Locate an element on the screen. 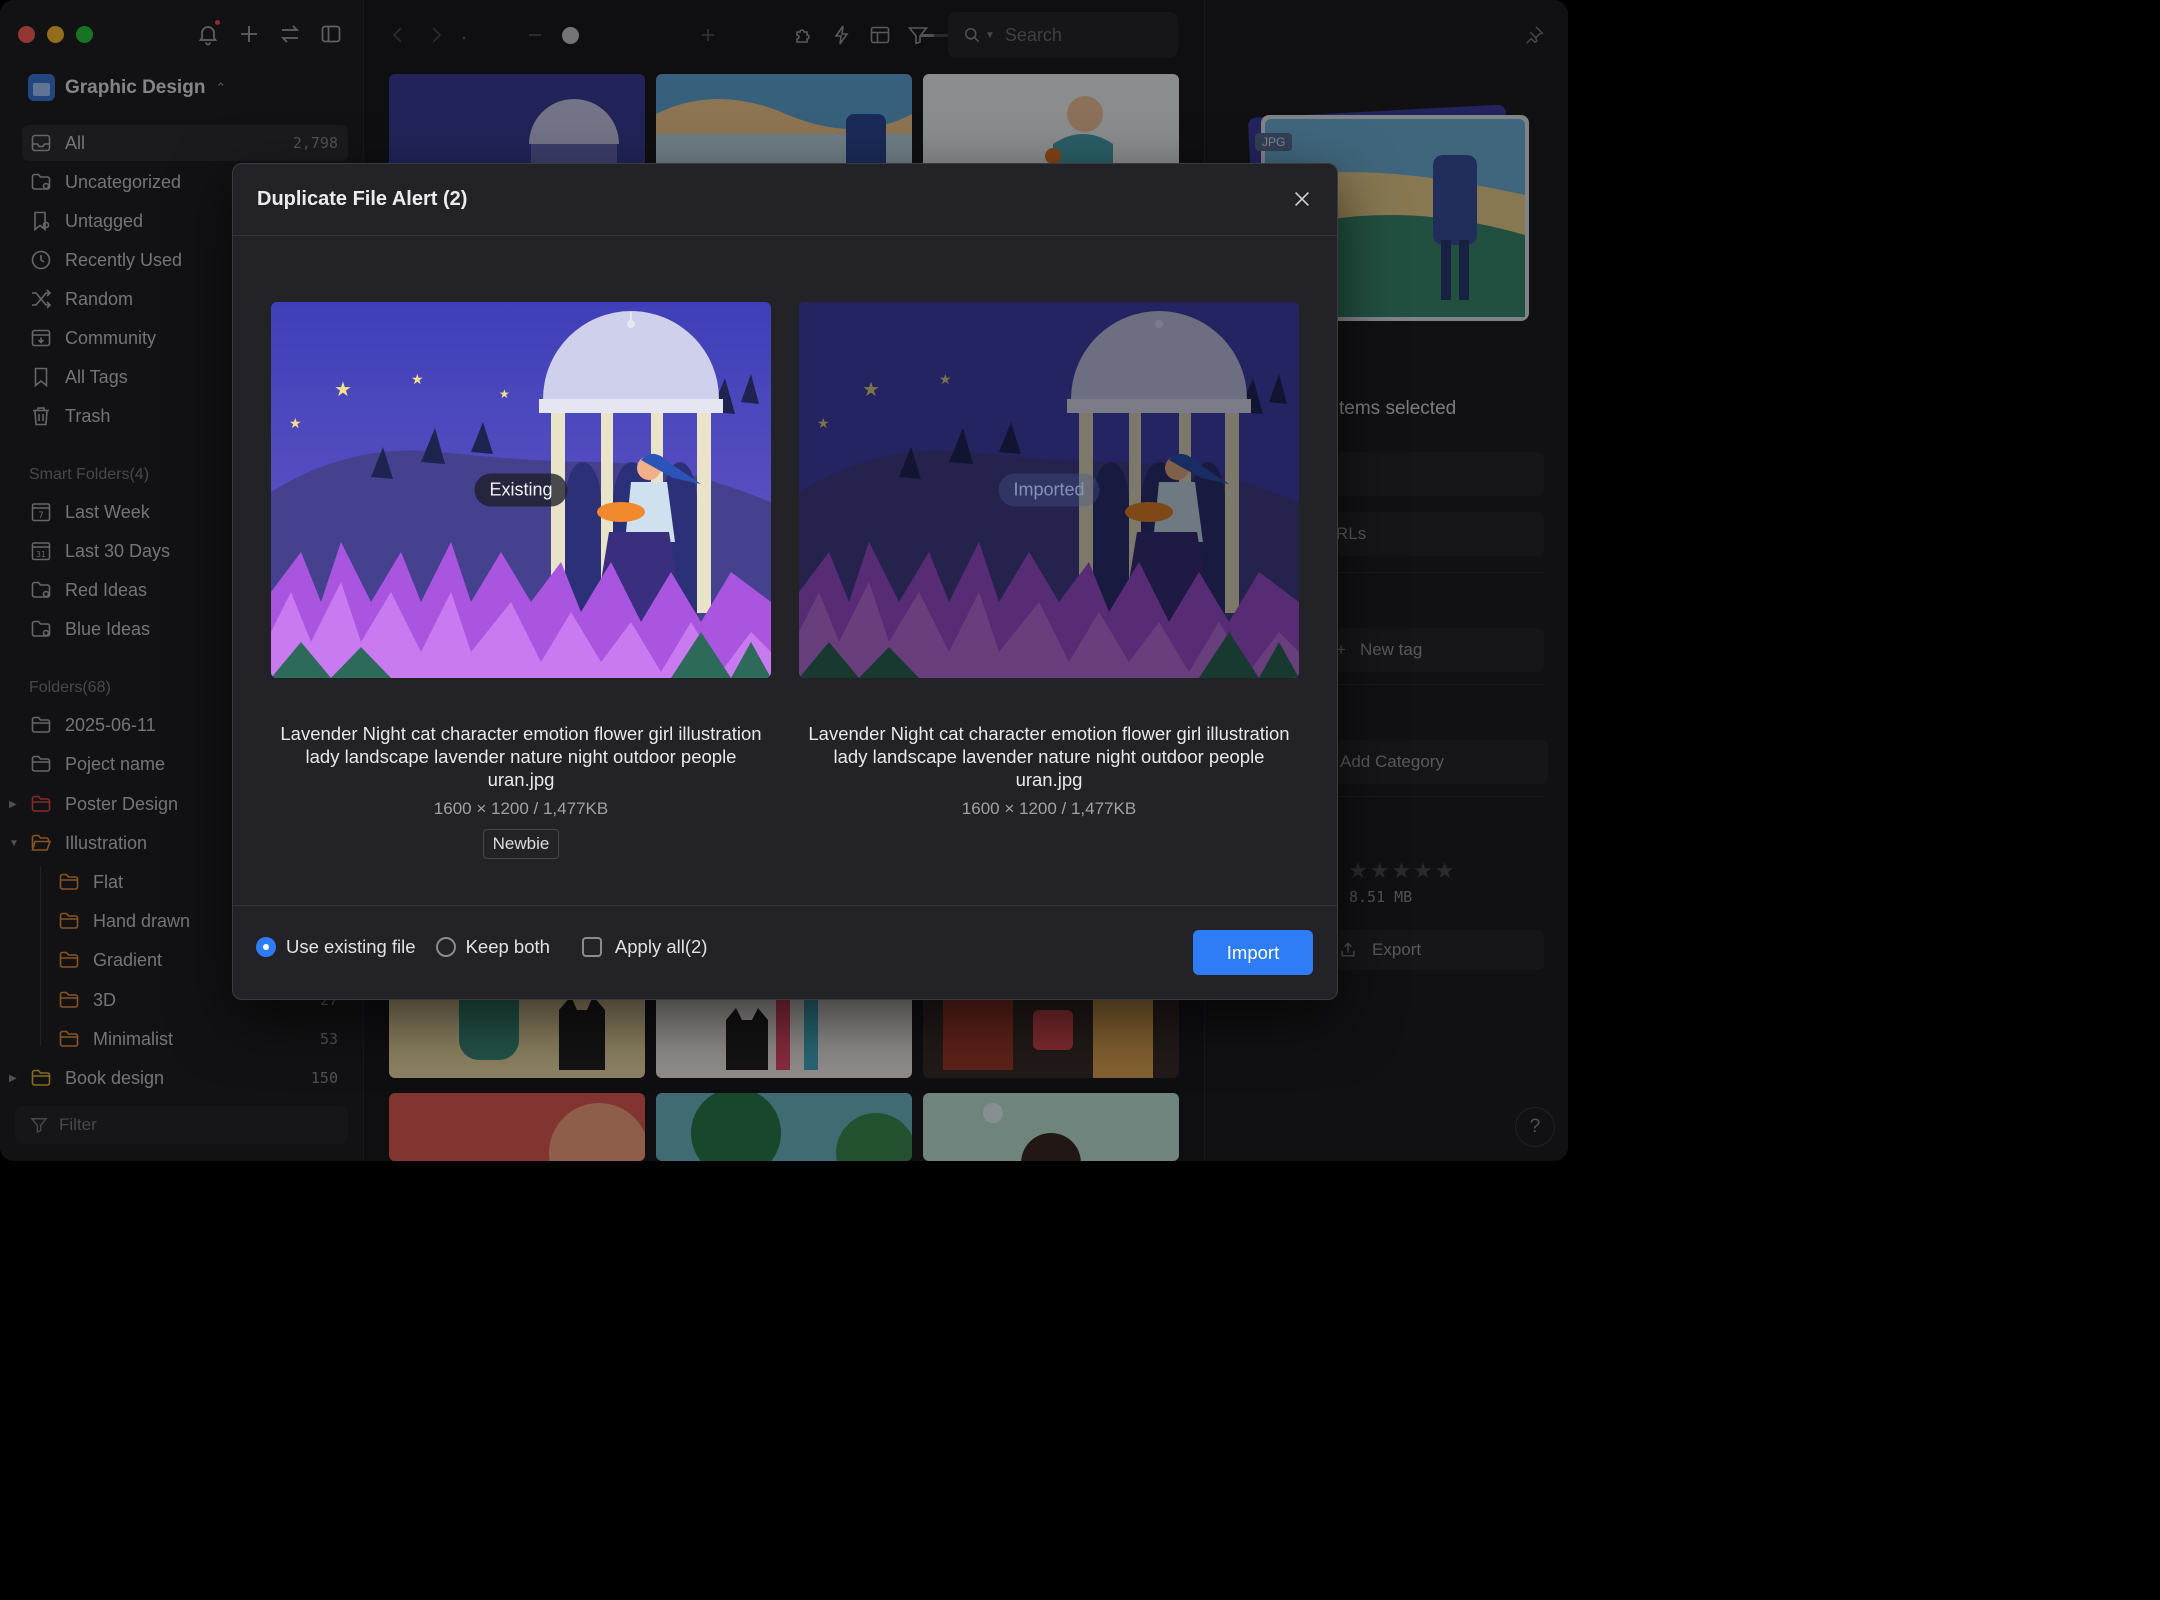 This screenshot has width=2160, height=1600. use-existing-radio is located at coordinates (266, 947).